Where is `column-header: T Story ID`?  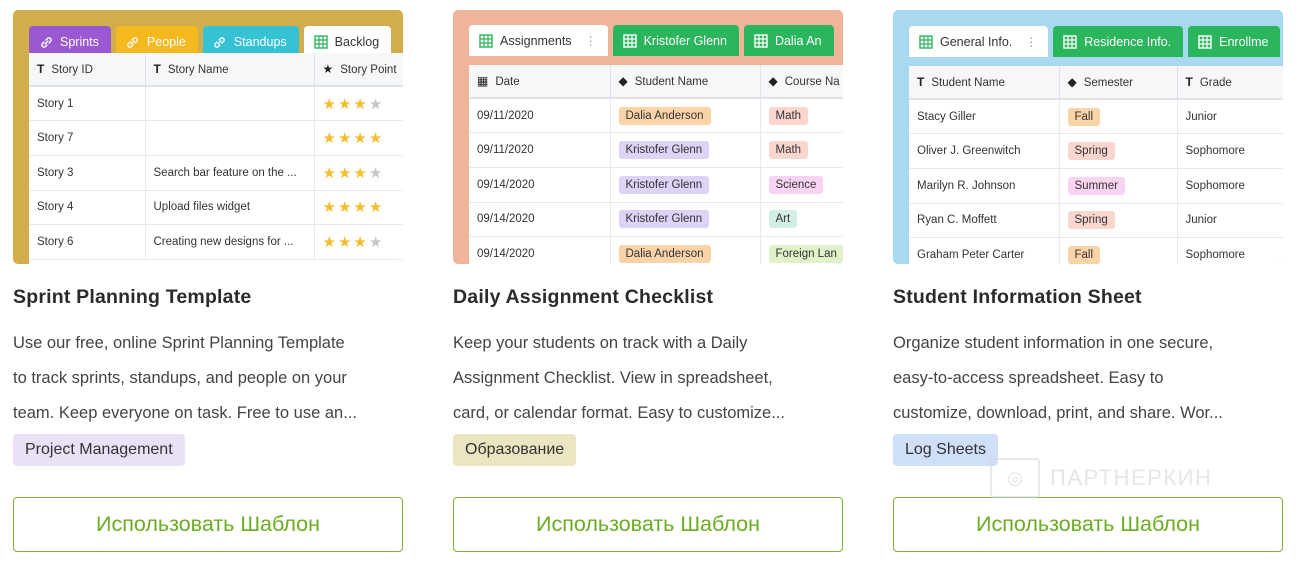 column-header: T Story ID is located at coordinates (87, 70).